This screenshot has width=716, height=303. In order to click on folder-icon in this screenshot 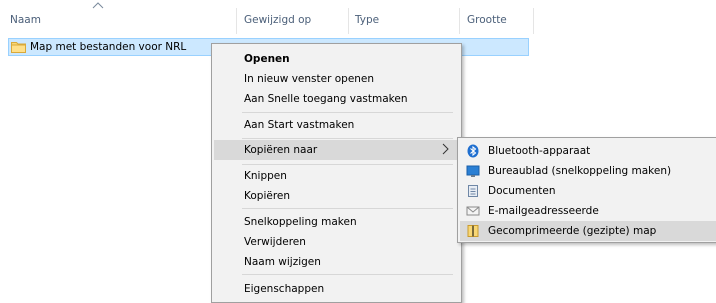, I will do `click(18, 47)`.